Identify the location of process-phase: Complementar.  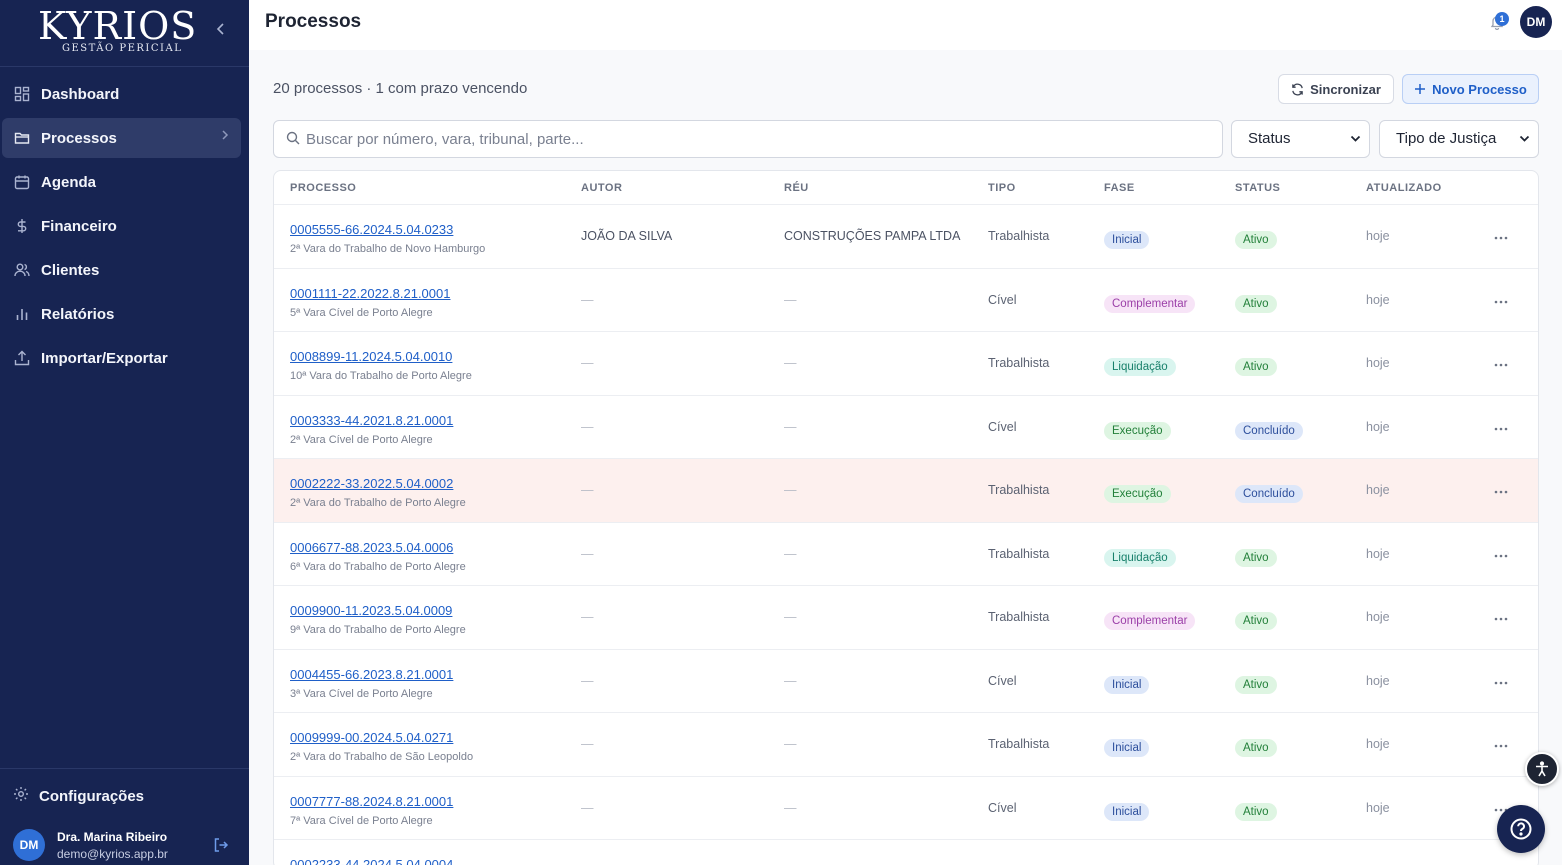
(1150, 621).